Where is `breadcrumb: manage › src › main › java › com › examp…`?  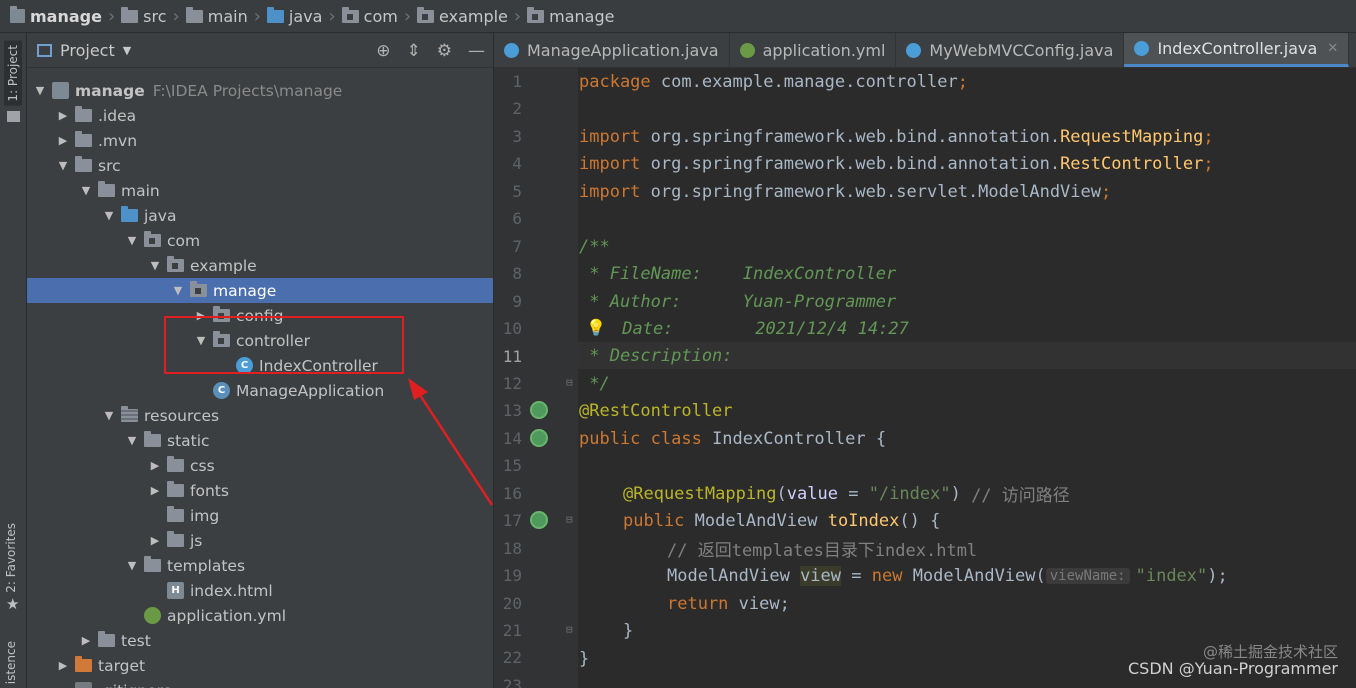 breadcrumb: manage › src › main › java › com › examp… is located at coordinates (678, 16).